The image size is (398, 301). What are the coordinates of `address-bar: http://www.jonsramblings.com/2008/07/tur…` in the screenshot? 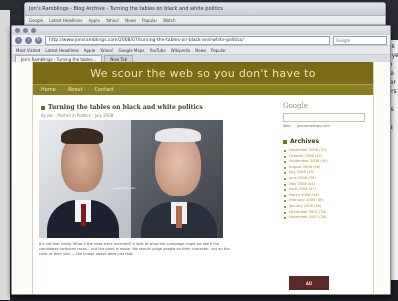 It's located at (187, 40).